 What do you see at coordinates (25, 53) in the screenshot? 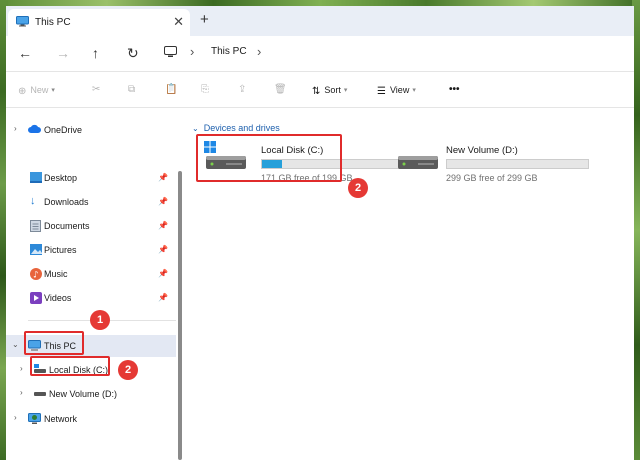
I see `back-arrow-icon: ←` at bounding box center [25, 53].